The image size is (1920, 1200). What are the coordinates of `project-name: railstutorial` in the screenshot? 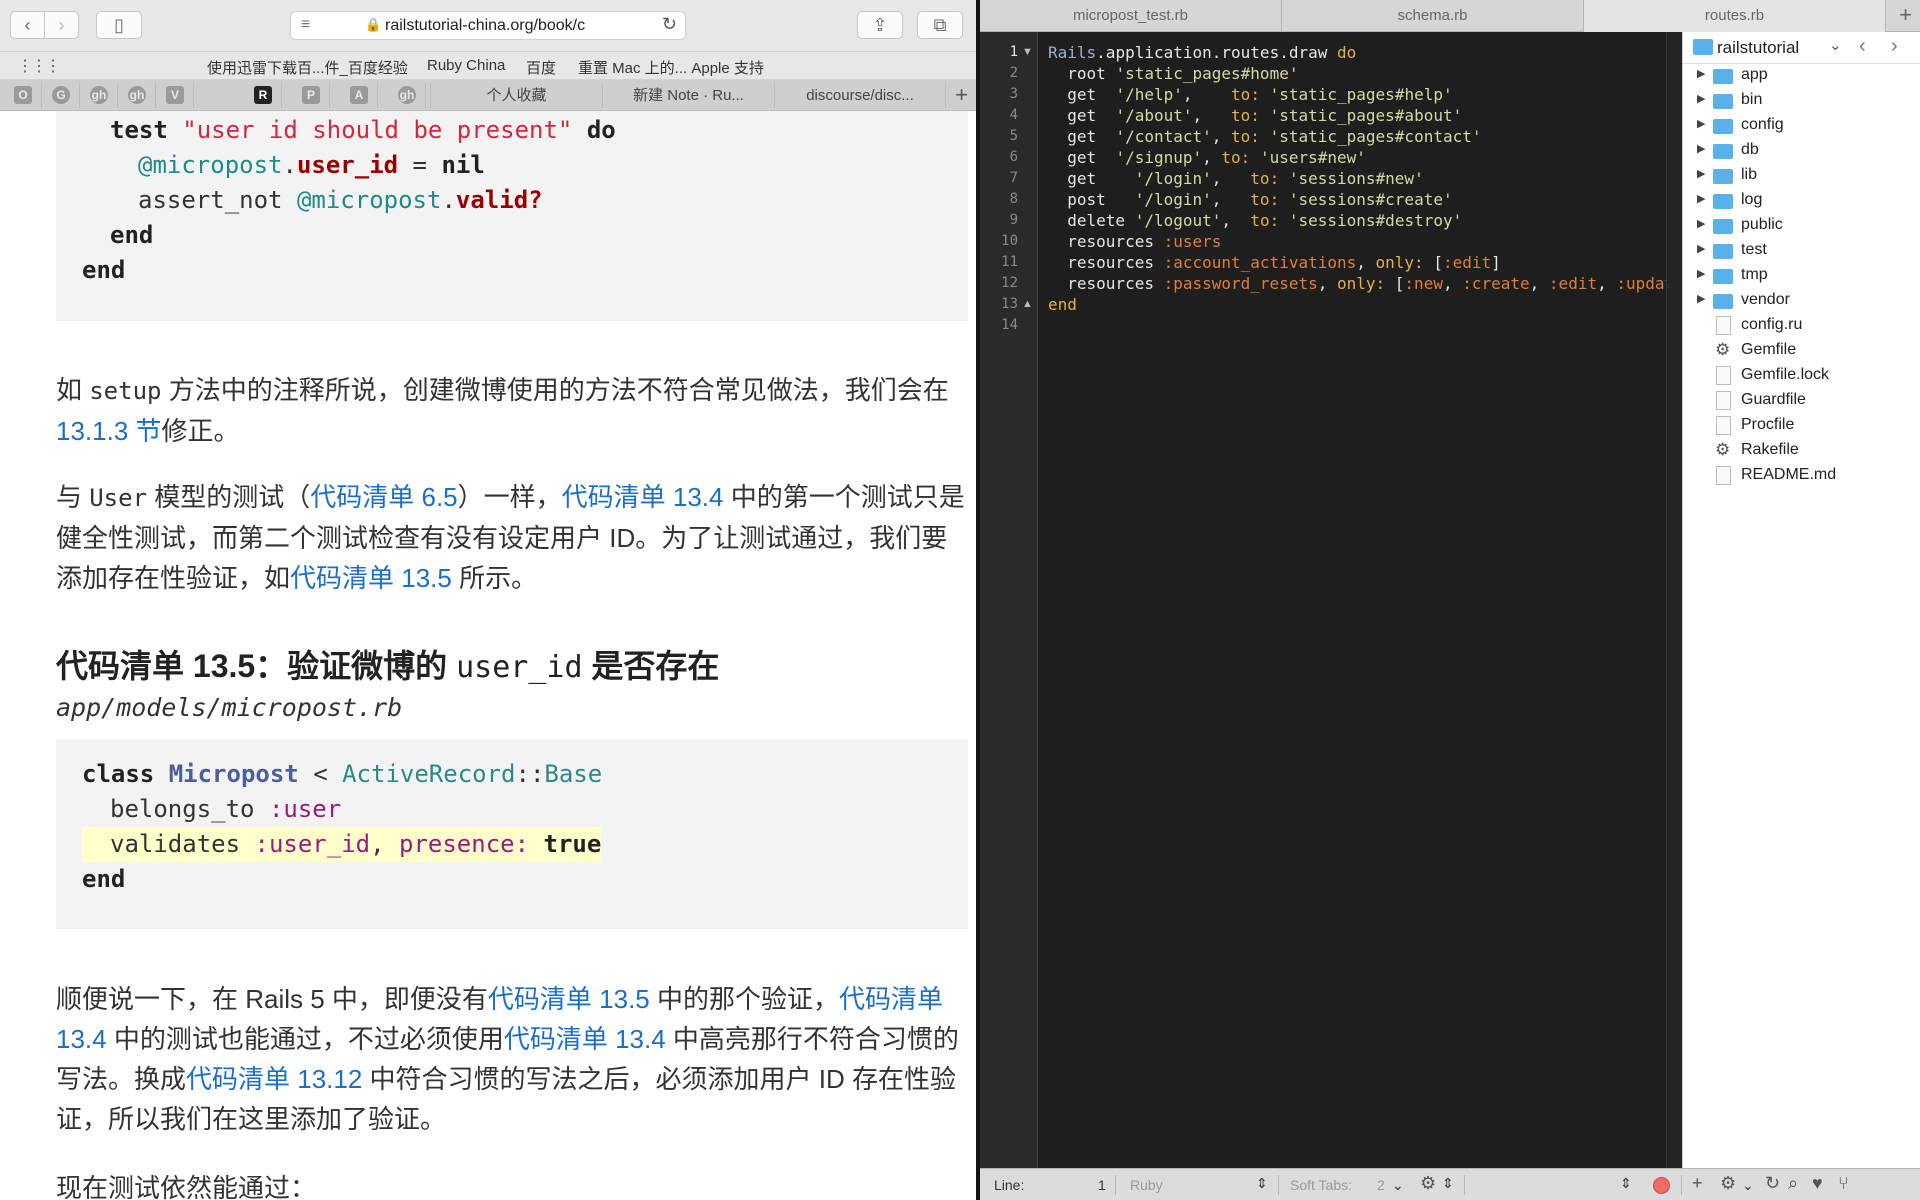 It's located at (1758, 48).